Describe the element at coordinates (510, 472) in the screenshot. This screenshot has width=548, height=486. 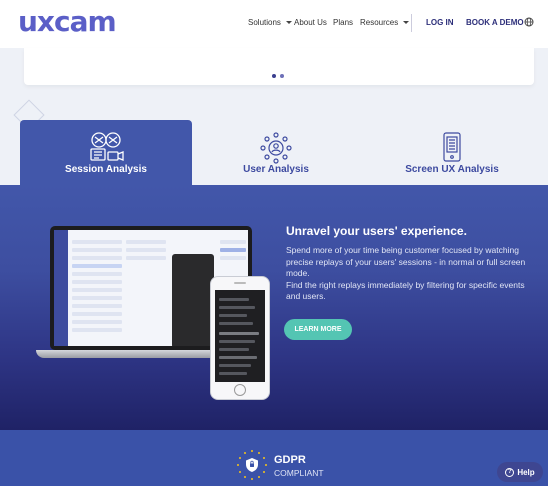
I see `question-icon: ?` at that location.